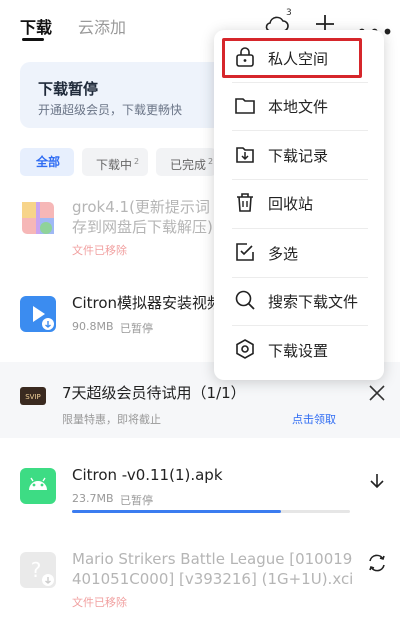 The image size is (400, 631). Describe the element at coordinates (313, 302) in the screenshot. I see `menu-item-label: 搜索下载文件` at that location.